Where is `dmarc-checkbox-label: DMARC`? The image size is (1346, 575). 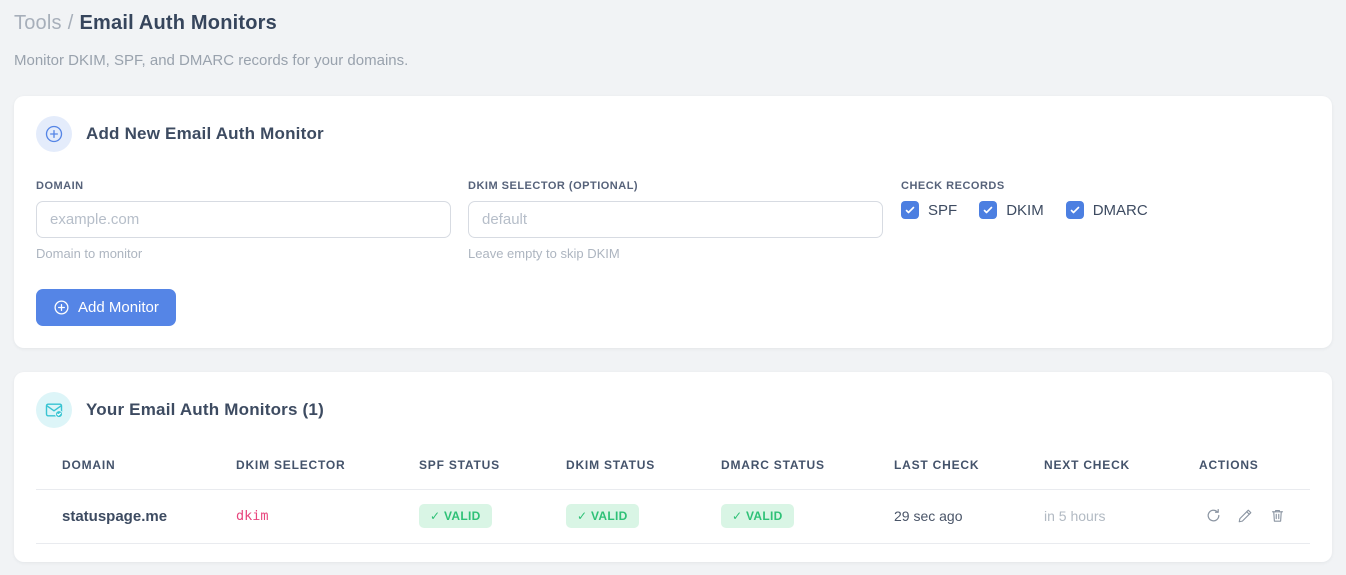
dmarc-checkbox-label: DMARC is located at coordinates (1120, 210).